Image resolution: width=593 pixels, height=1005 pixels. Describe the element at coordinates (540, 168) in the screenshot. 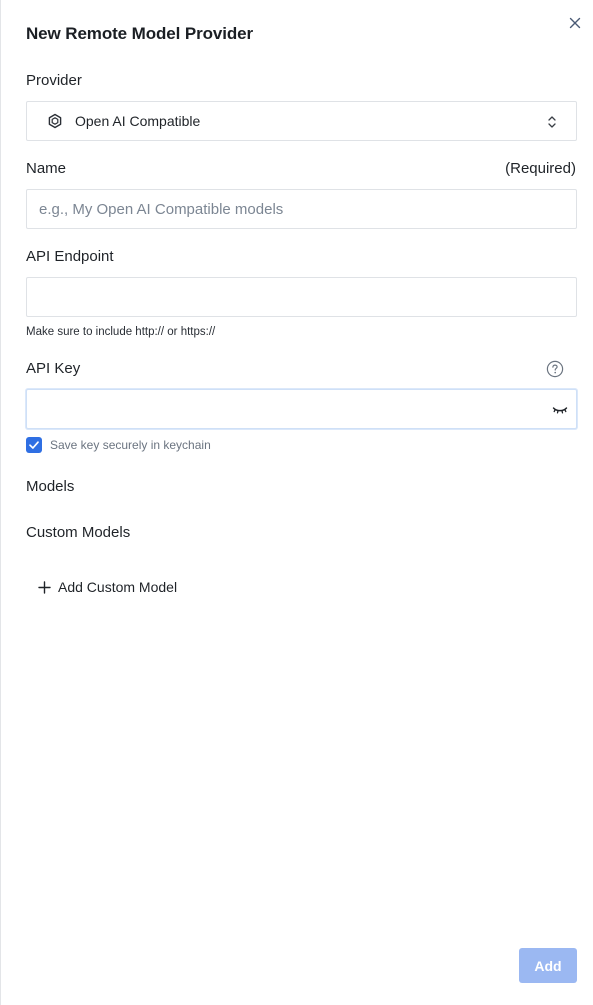

I see `required-indicator: (Required)` at that location.